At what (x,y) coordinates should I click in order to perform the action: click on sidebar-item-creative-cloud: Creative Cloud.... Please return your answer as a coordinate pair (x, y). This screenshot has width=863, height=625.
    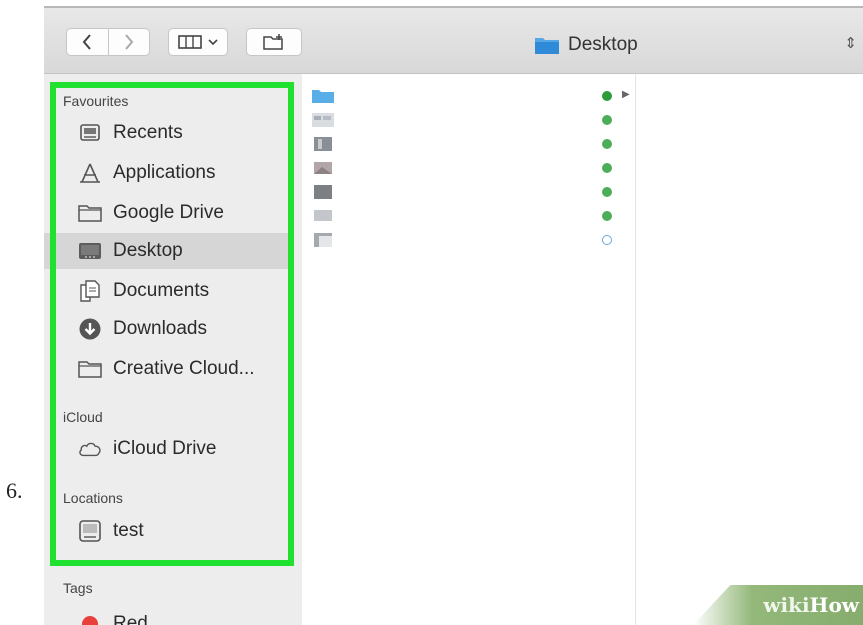
    Looking at the image, I should click on (169, 369).